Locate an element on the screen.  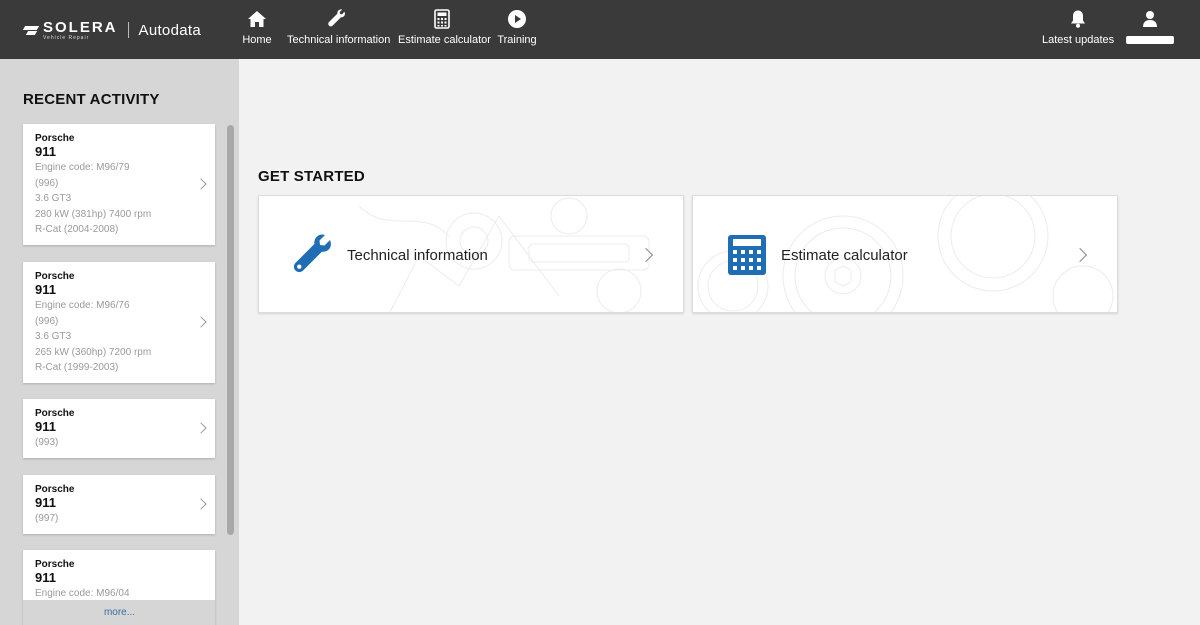
nav-latest-updates: Latest updates is located at coordinates (1078, 29).